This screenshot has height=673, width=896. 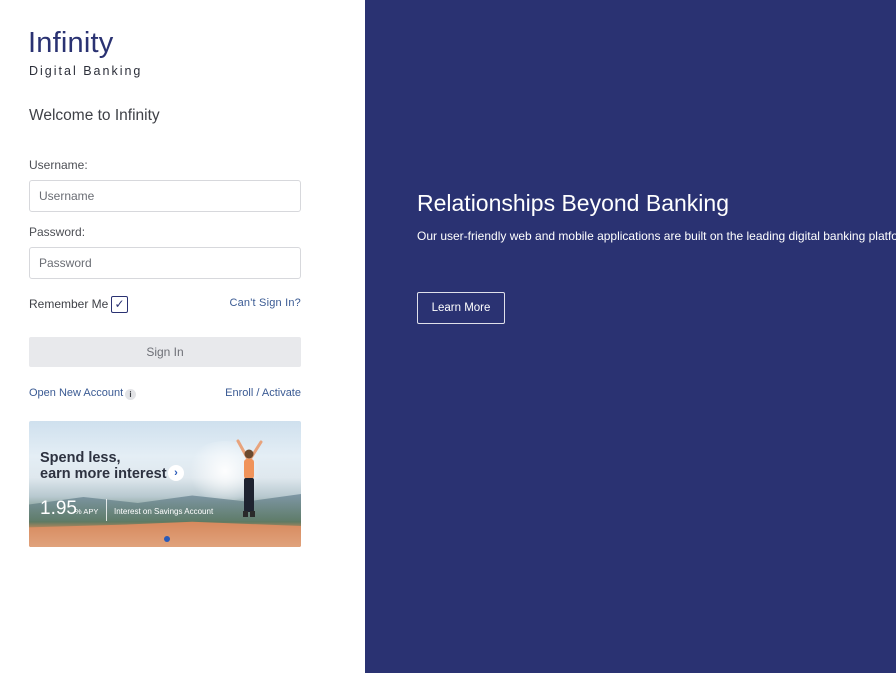 What do you see at coordinates (165, 196) in the screenshot?
I see `username-input` at bounding box center [165, 196].